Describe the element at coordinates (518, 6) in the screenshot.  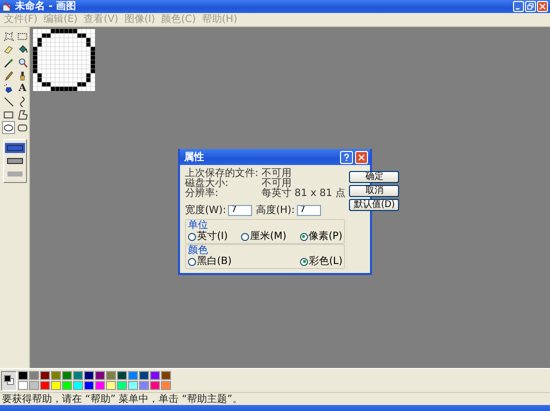
I see `minimize-button` at that location.